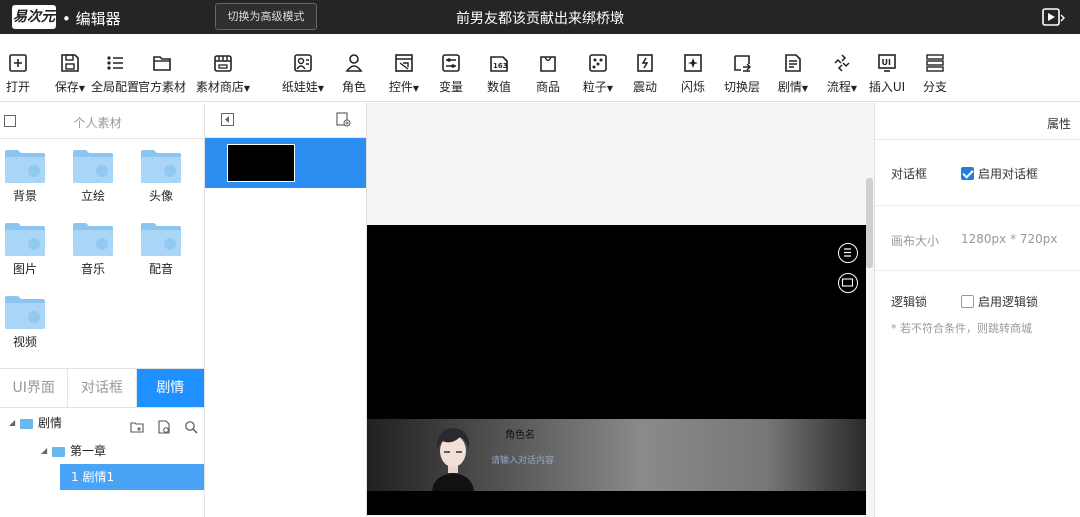 This screenshot has width=1080, height=517. What do you see at coordinates (93, 239) in the screenshot?
I see `folder-music-icon` at bounding box center [93, 239].